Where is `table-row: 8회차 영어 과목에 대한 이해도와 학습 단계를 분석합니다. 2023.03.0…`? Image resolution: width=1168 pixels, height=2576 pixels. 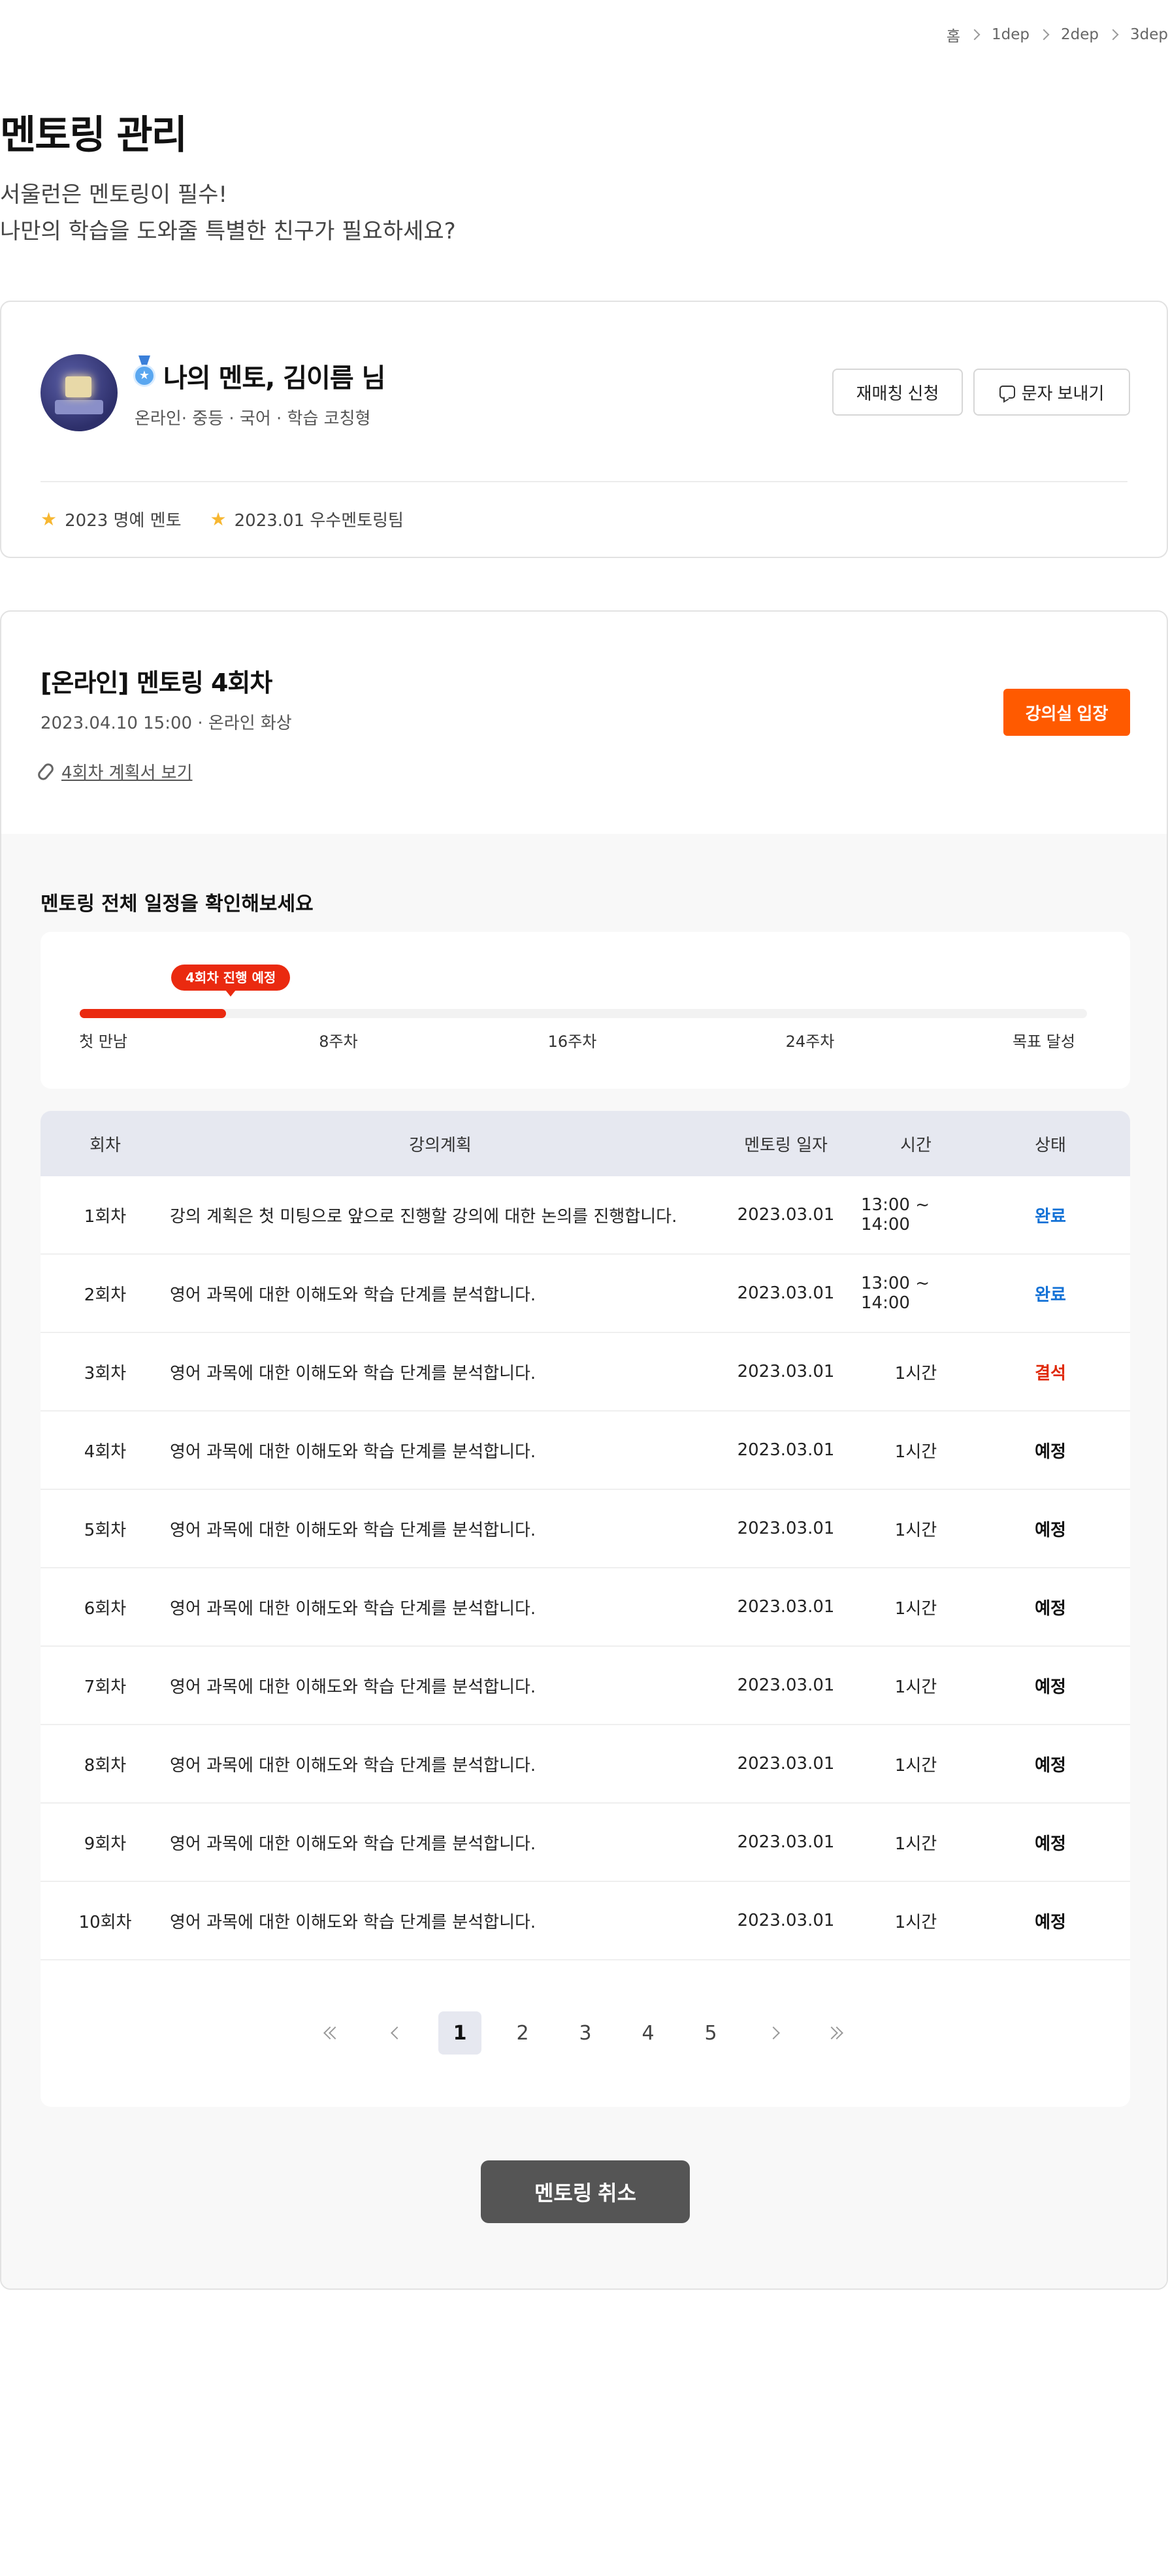
table-row: 8회차 영어 과목에 대한 이해도와 학습 단계를 분석합니다. 2023.03.0… is located at coordinates (585, 1764).